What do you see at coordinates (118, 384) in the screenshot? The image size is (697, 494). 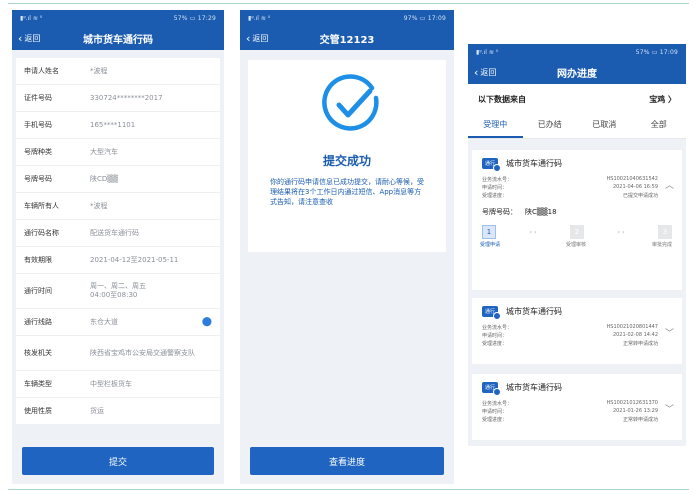 I see `form-row-vehicle-type: 车辆类型 中型栏板货车` at bounding box center [118, 384].